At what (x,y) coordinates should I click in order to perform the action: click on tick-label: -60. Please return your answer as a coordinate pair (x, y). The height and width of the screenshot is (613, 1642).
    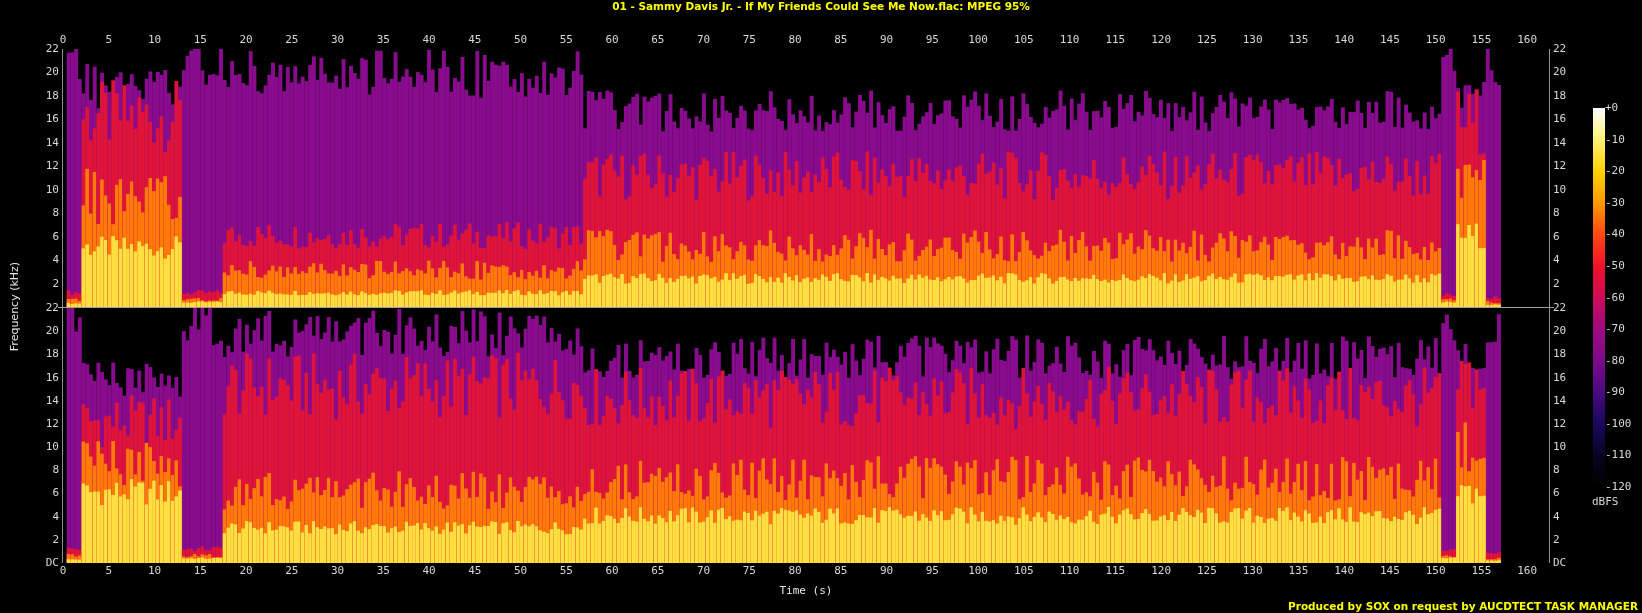
    Looking at the image, I should click on (1615, 297).